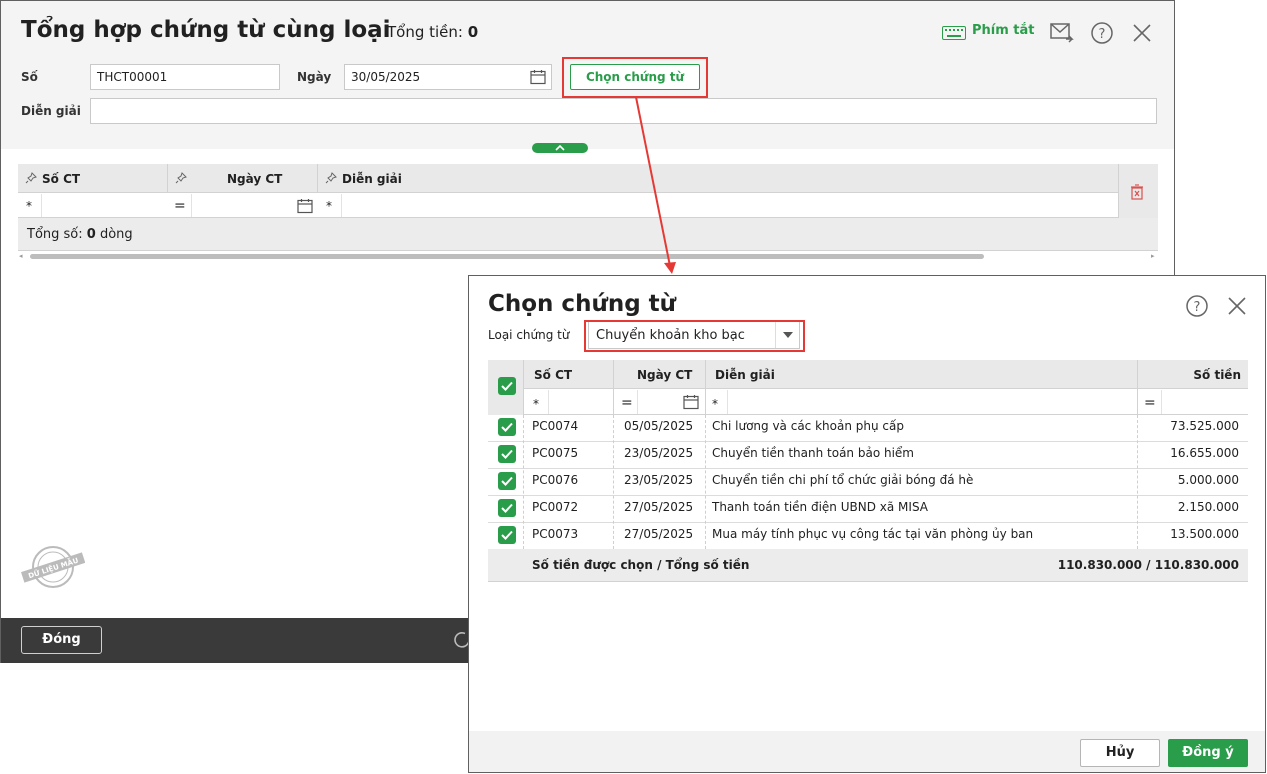 This screenshot has height=774, width=1267. Describe the element at coordinates (1204, 453) in the screenshot. I see `row-so-tien: 16.655.000` at that location.